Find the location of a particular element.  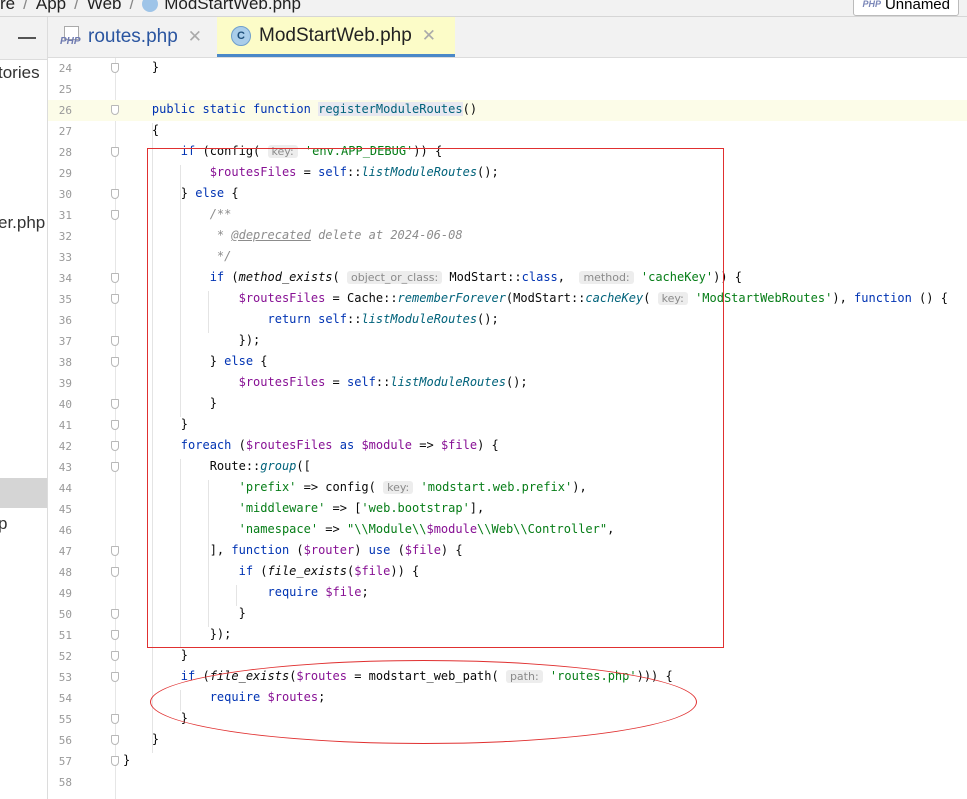

line-number: 46 is located at coordinates (65, 530).